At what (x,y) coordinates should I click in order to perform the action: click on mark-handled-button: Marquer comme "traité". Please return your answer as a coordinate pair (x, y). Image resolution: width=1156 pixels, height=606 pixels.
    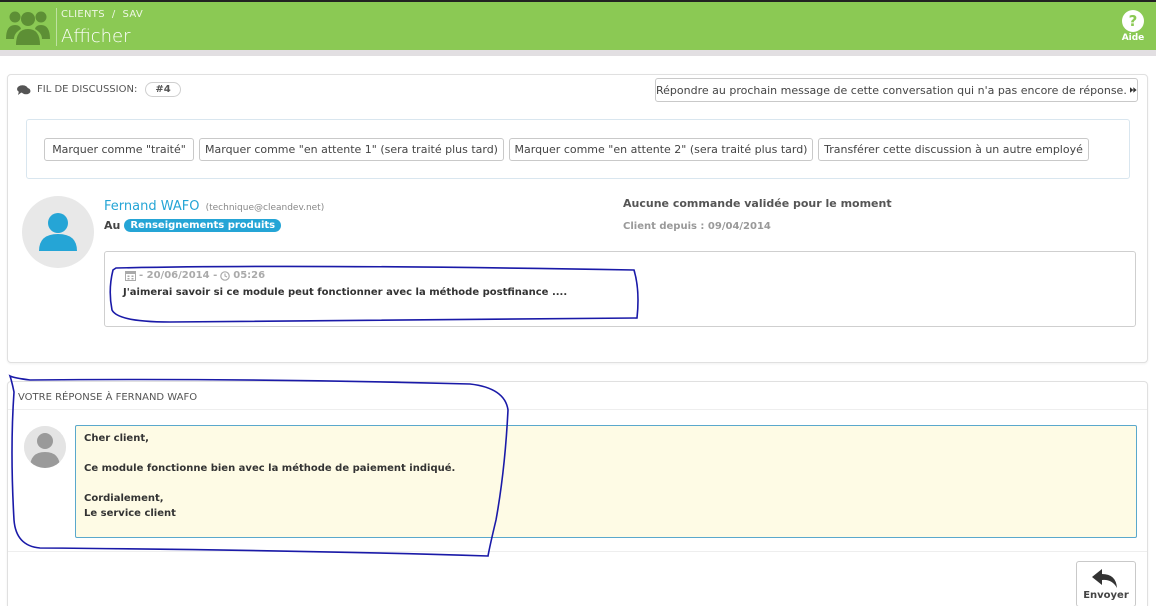
    Looking at the image, I should click on (119, 149).